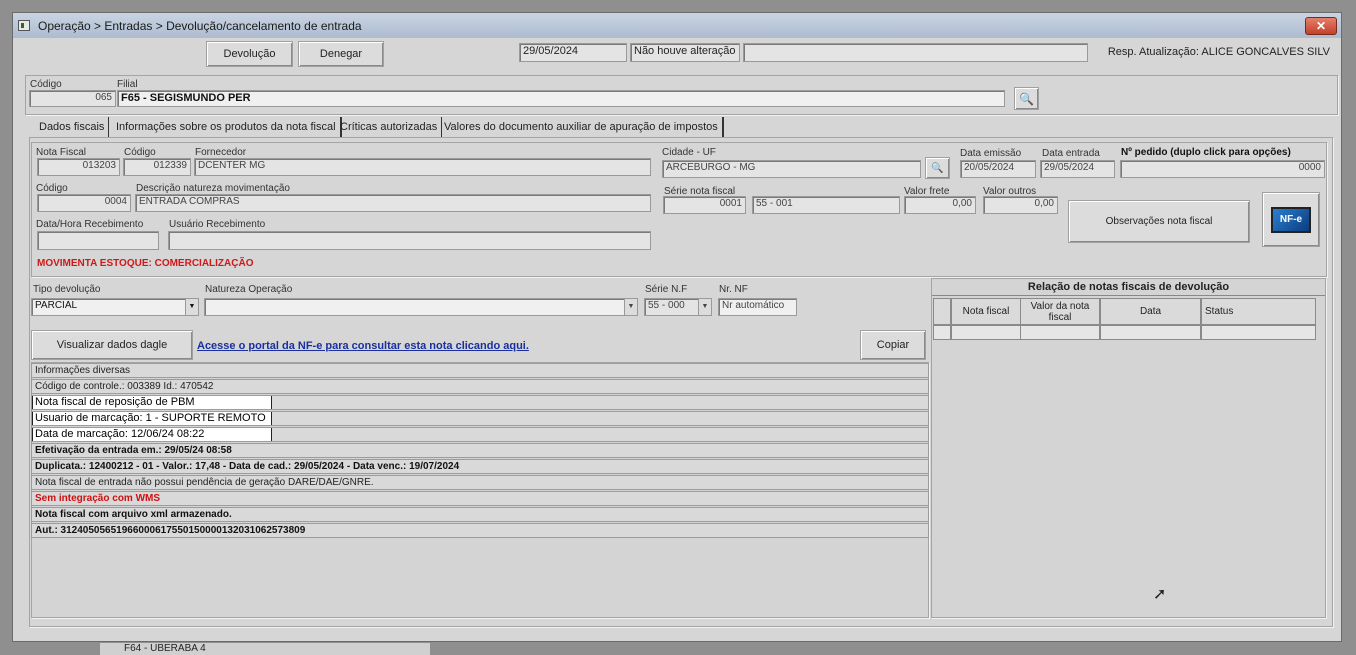  I want to click on tipo-devolucao-value: PARCIAL, so click(56, 305).